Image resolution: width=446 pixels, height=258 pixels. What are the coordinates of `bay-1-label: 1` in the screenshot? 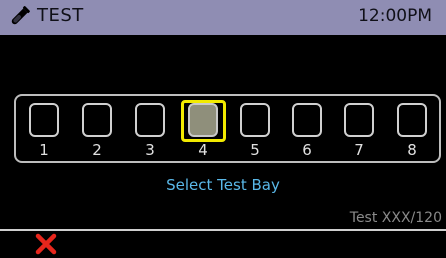 It's located at (44, 150).